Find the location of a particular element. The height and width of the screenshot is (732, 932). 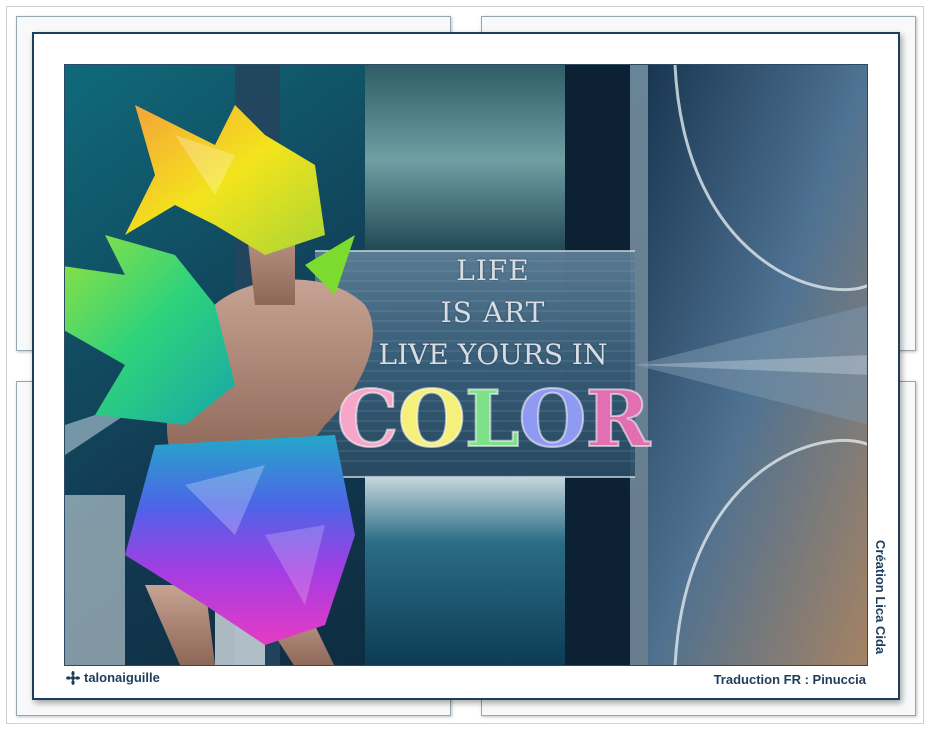

color-word: COLOR is located at coordinates (493, 420).